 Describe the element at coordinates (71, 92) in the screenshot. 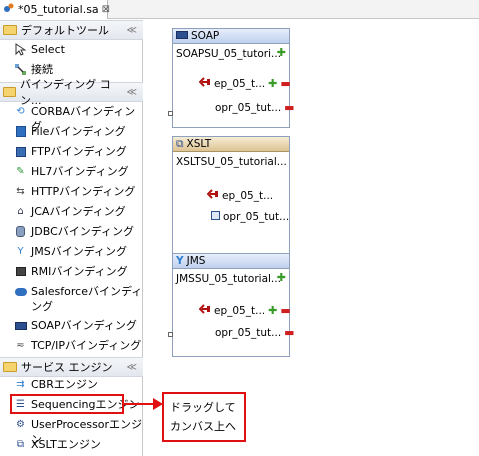

I see `palette-group-binding-components: バインディング コン... ≪` at that location.